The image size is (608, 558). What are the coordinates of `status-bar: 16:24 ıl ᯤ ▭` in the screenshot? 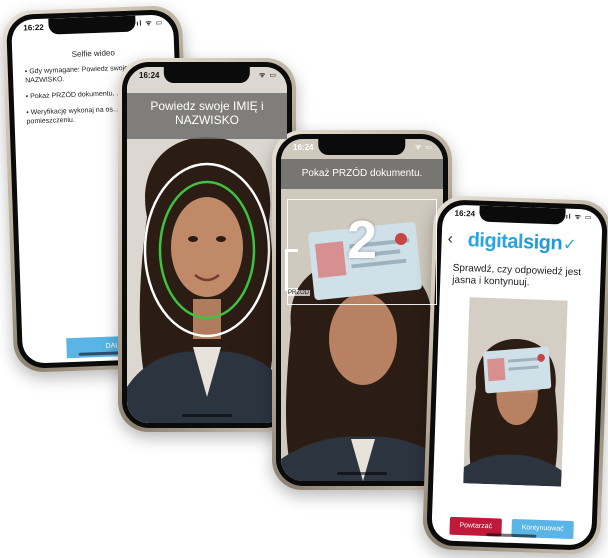 It's located at (522, 217).